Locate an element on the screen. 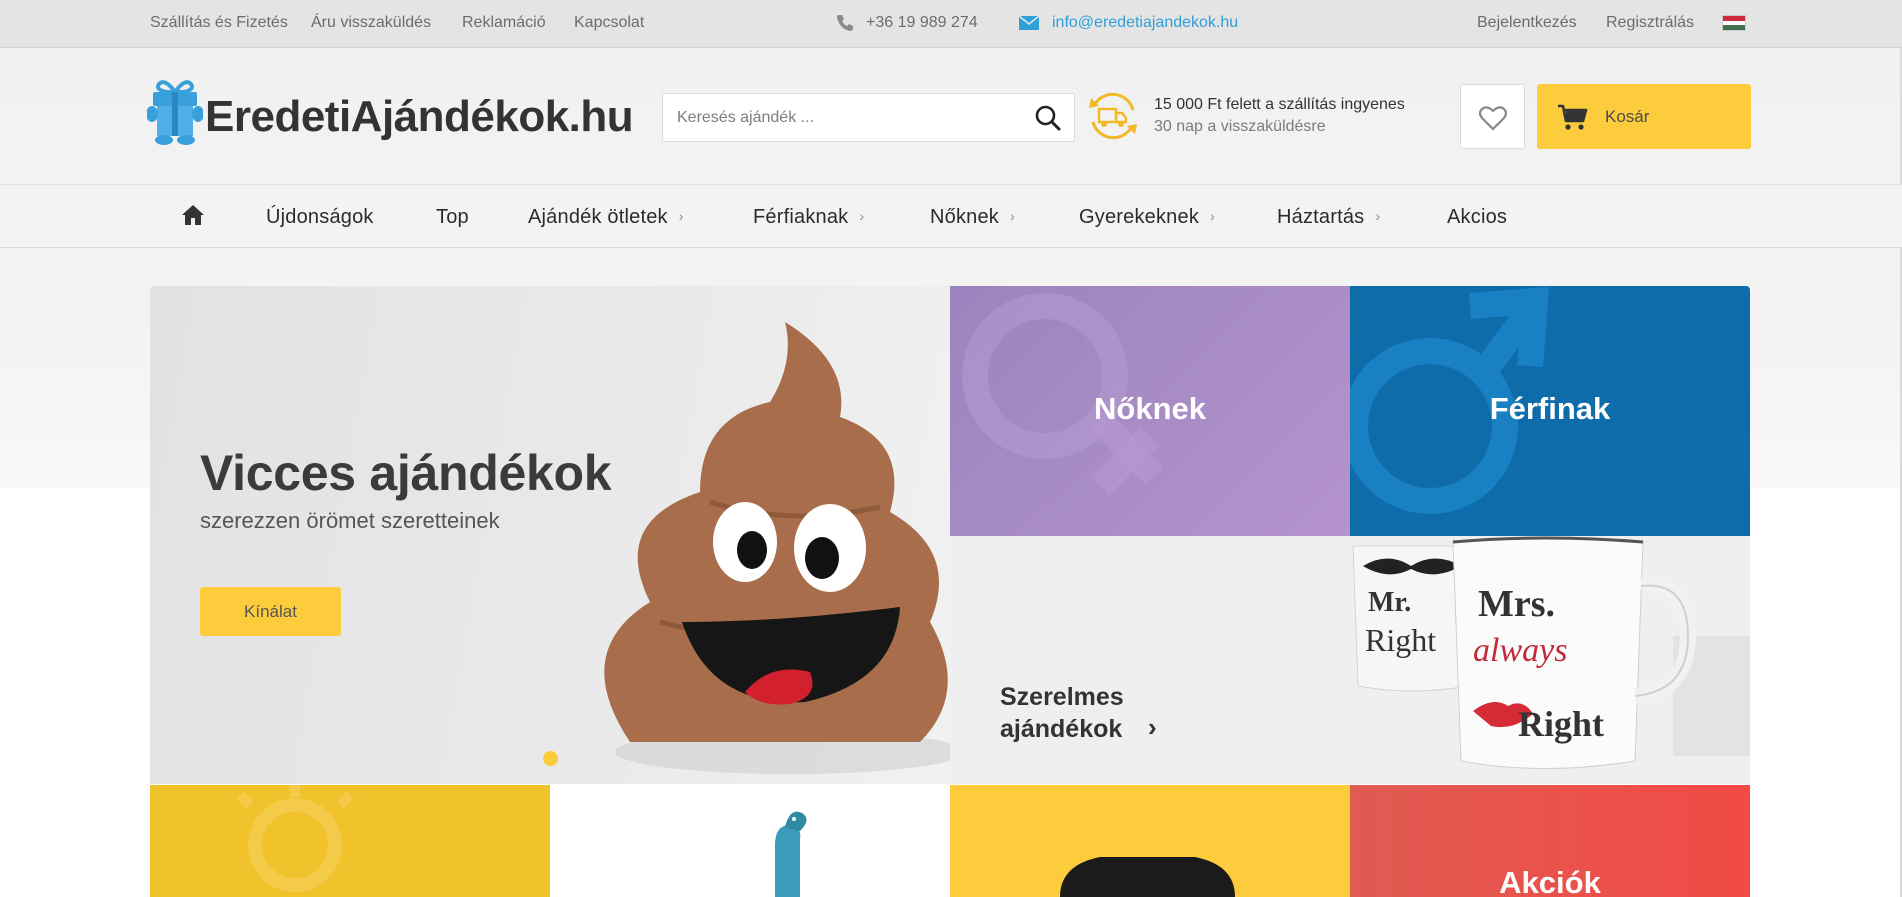 Image resolution: width=1902 pixels, height=897 pixels. nav-item-women: Nőknek › is located at coordinates (972, 217).